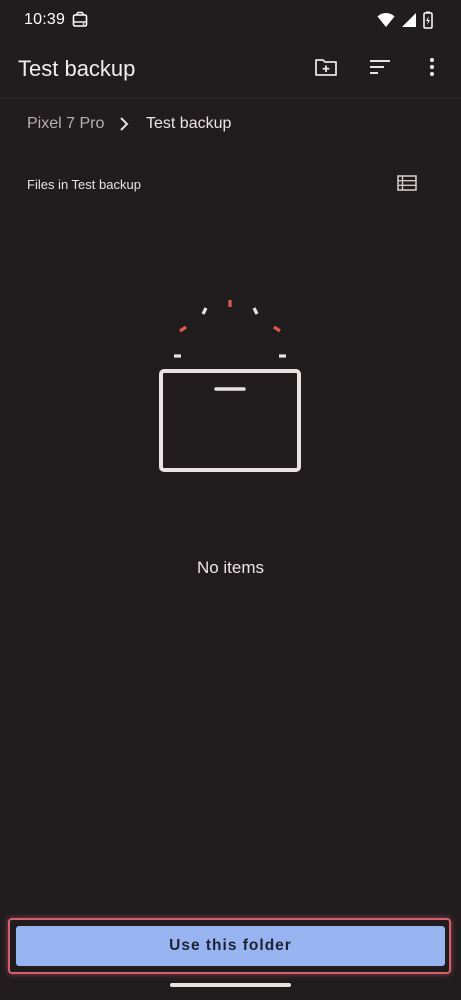 Image resolution: width=461 pixels, height=1000 pixels. I want to click on use-this-folder-button: Use this folder, so click(230, 946).